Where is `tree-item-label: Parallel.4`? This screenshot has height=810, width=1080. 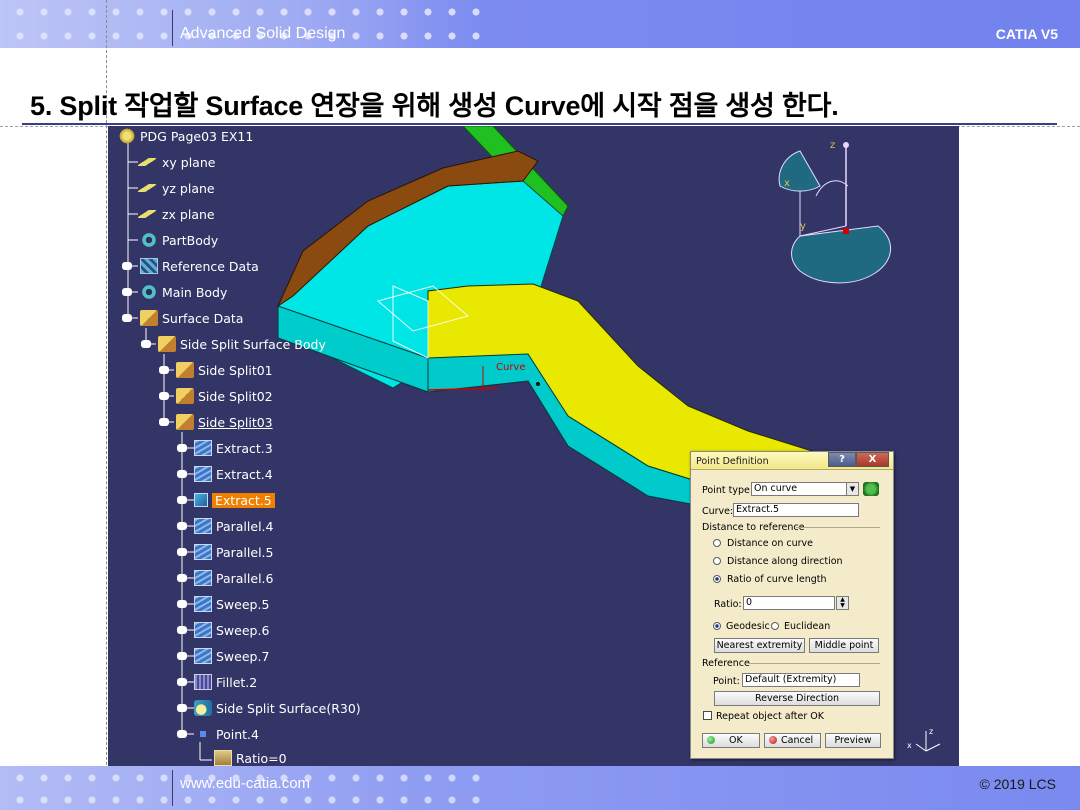
tree-item-label: Parallel.4 is located at coordinates (245, 526).